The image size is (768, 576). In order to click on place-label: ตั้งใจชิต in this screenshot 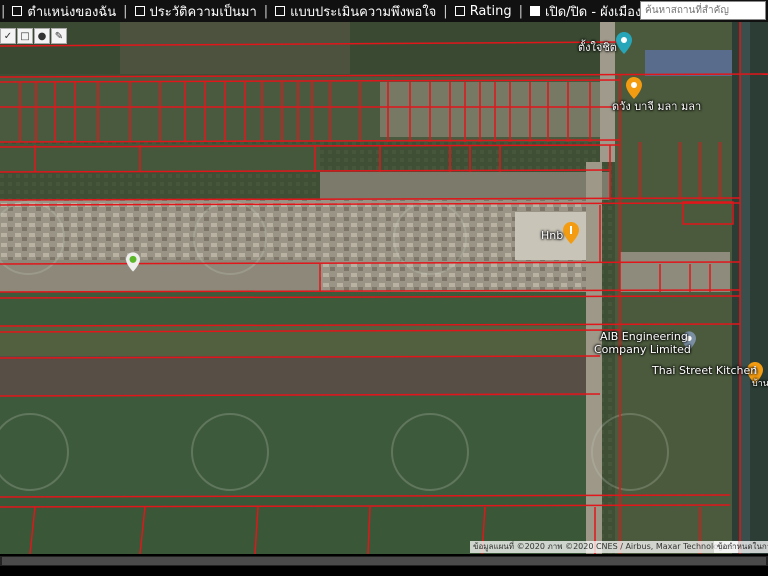, I will do `click(597, 47)`.